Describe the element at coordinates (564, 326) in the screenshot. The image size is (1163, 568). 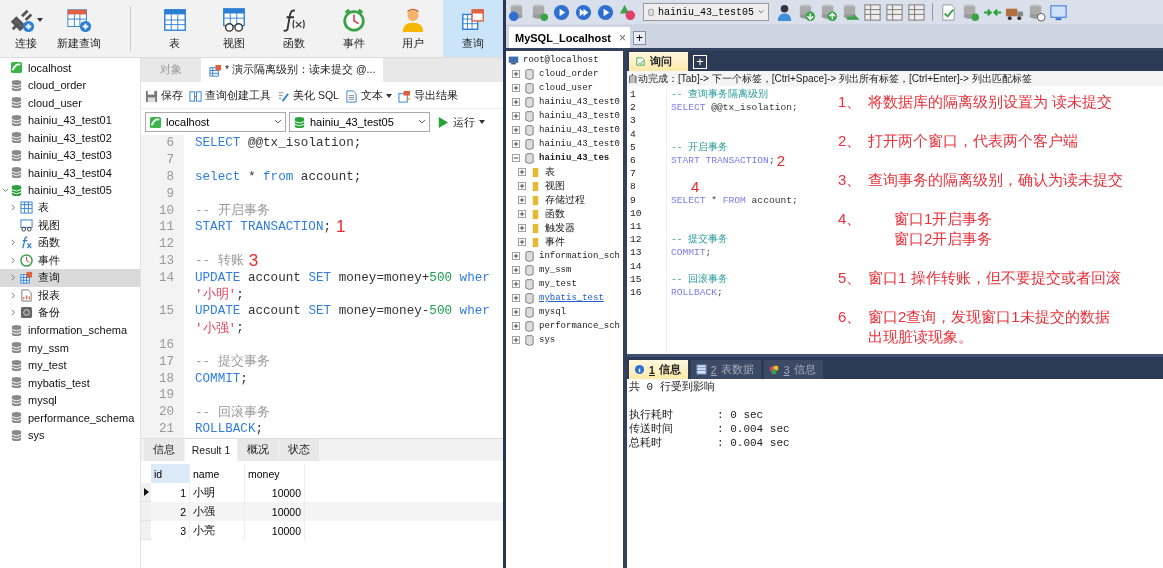
I see `tree-item: performance_sch` at that location.